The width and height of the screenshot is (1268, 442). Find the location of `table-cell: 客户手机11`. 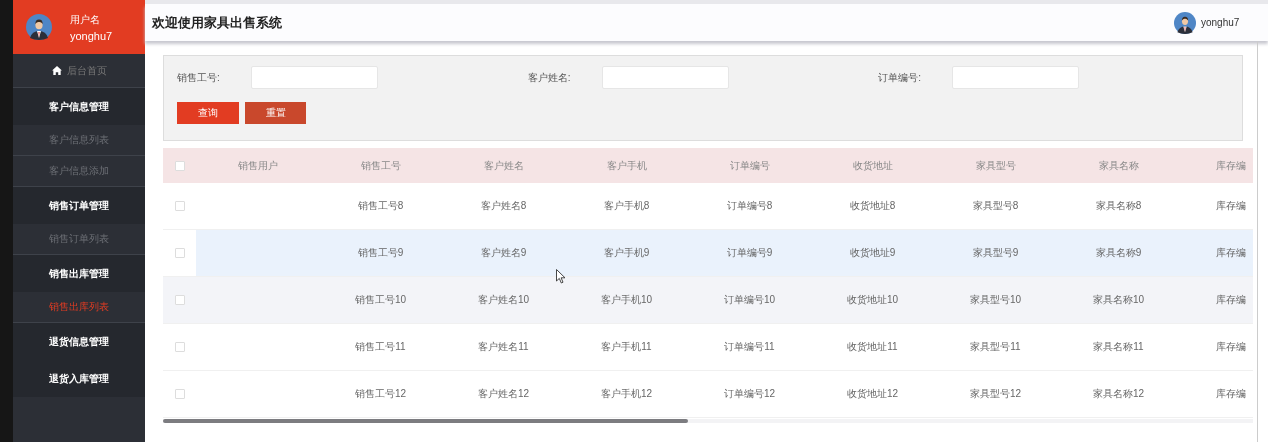

table-cell: 客户手机11 is located at coordinates (626, 346).